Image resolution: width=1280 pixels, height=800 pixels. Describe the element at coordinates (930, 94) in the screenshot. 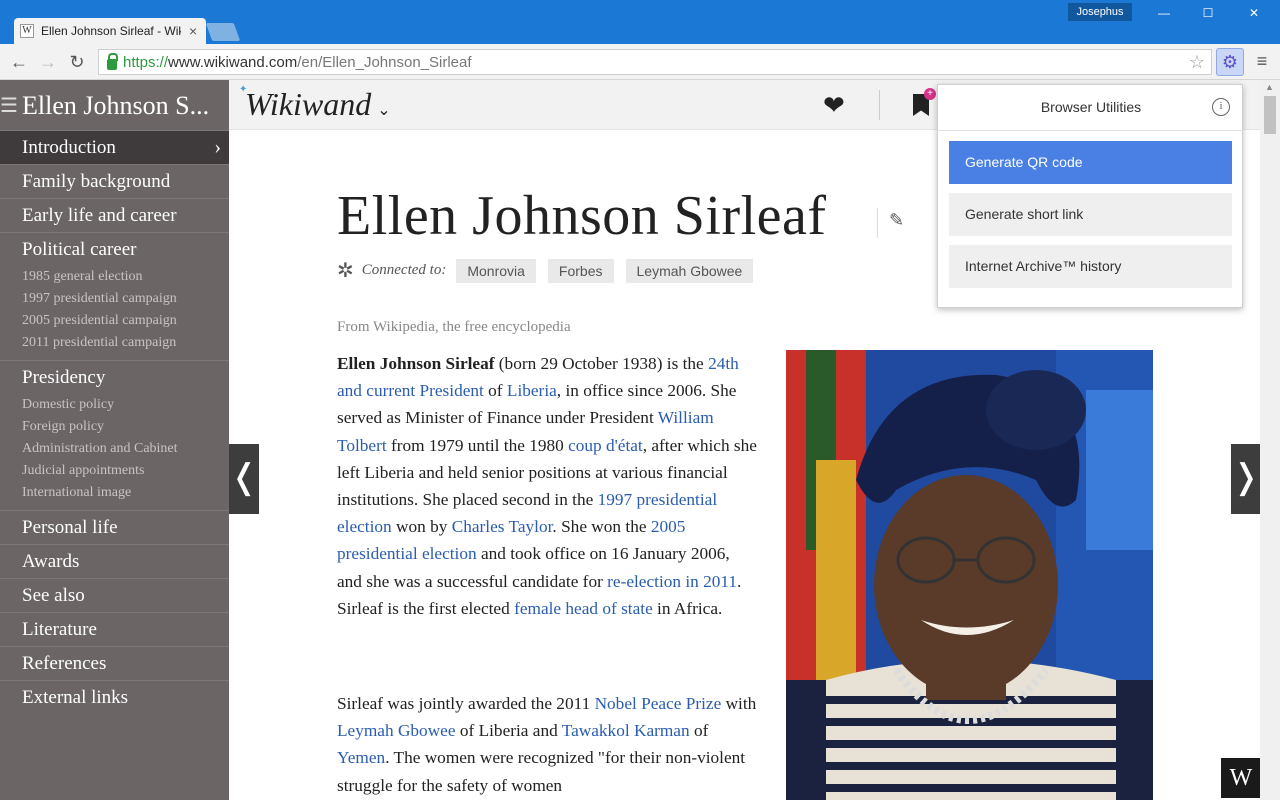

I see `bookmark-badge: +` at that location.